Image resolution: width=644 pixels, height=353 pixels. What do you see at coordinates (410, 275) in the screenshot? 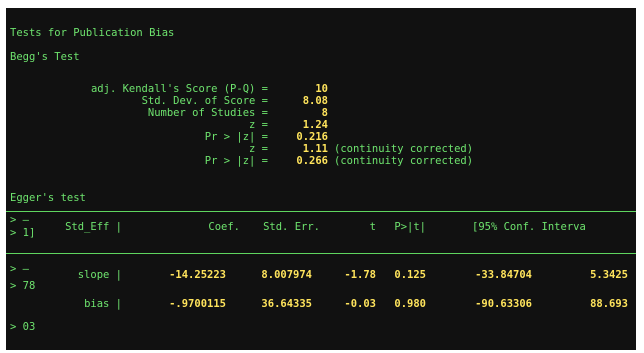
I see `p-value: 0.125` at bounding box center [410, 275].